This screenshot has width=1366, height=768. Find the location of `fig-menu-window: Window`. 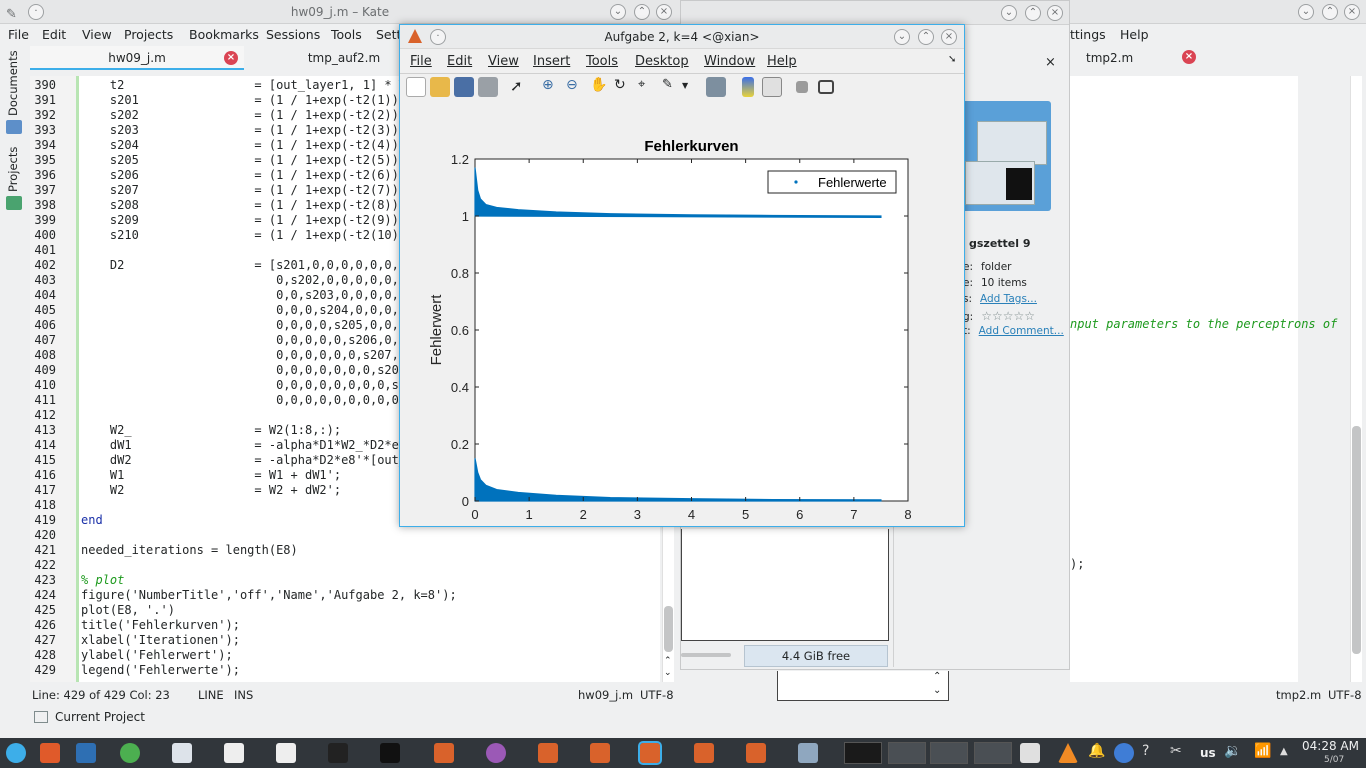

fig-menu-window: Window is located at coordinates (729, 61).